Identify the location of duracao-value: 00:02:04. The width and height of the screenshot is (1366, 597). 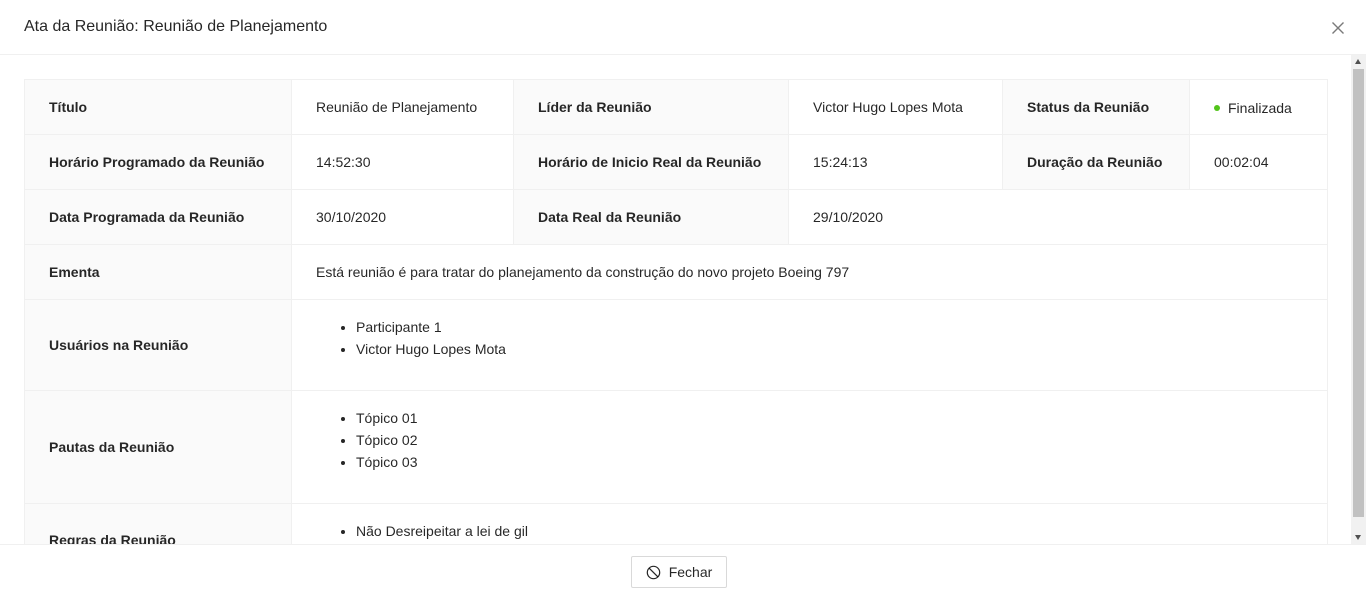
(1258, 162).